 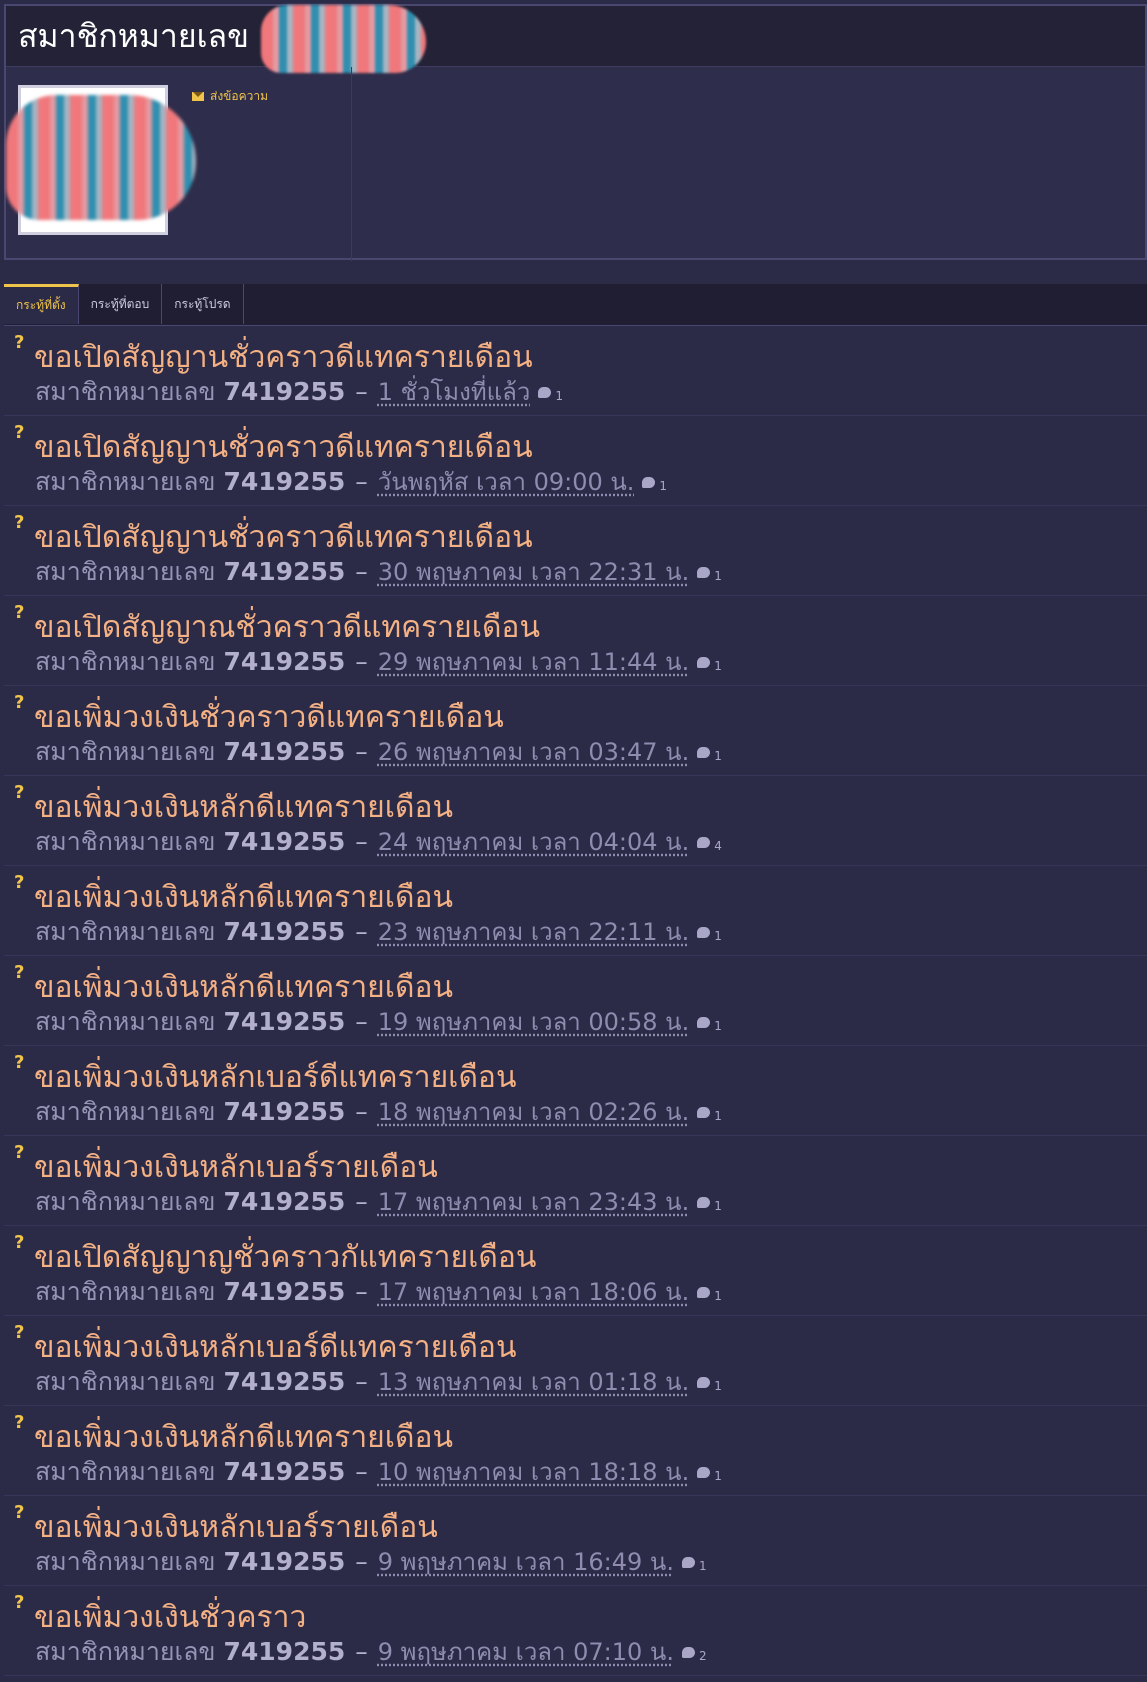 I want to click on send-message-link: ส่งข้อความ, so click(x=230, y=96).